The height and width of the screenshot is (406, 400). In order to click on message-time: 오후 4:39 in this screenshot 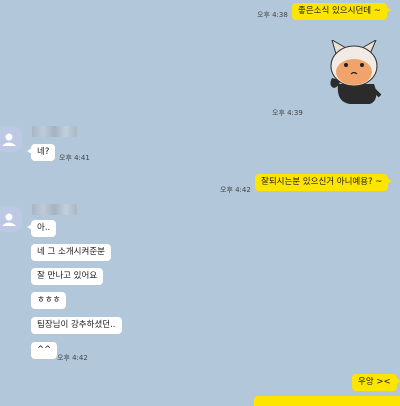, I will do `click(287, 113)`.